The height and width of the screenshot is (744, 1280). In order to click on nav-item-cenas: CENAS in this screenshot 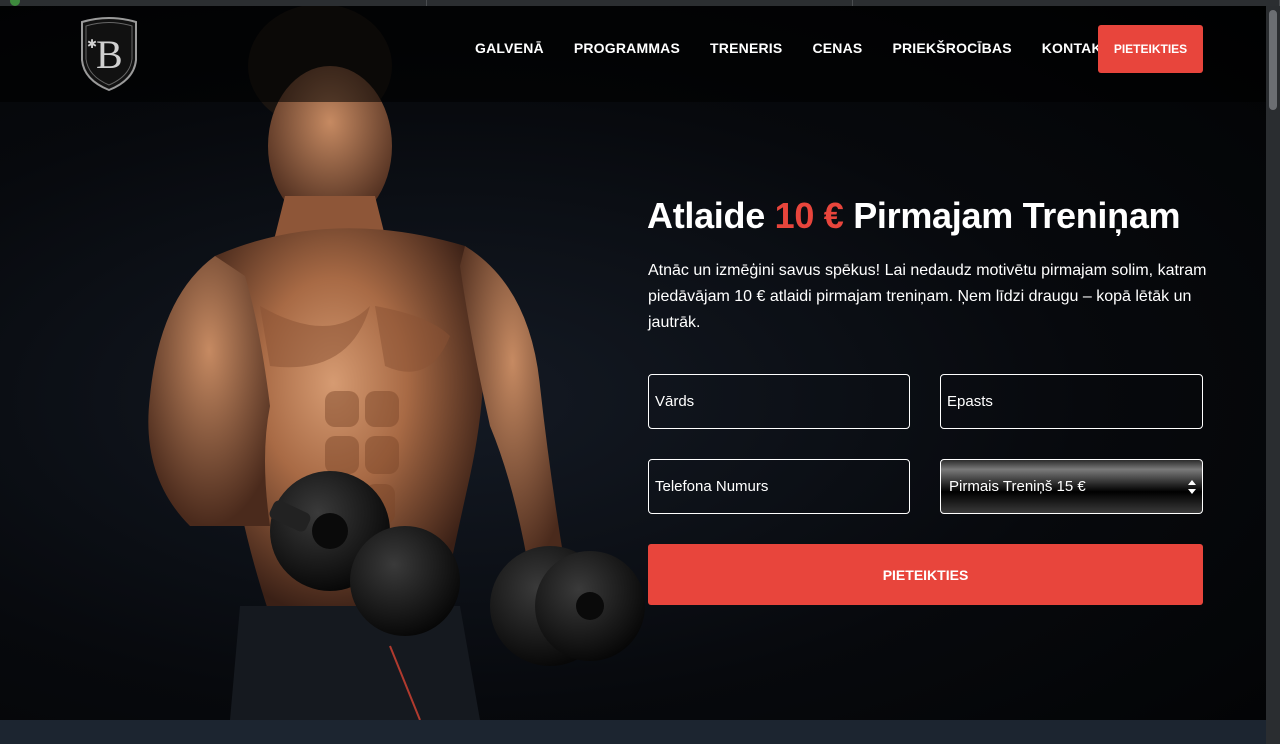, I will do `click(837, 48)`.